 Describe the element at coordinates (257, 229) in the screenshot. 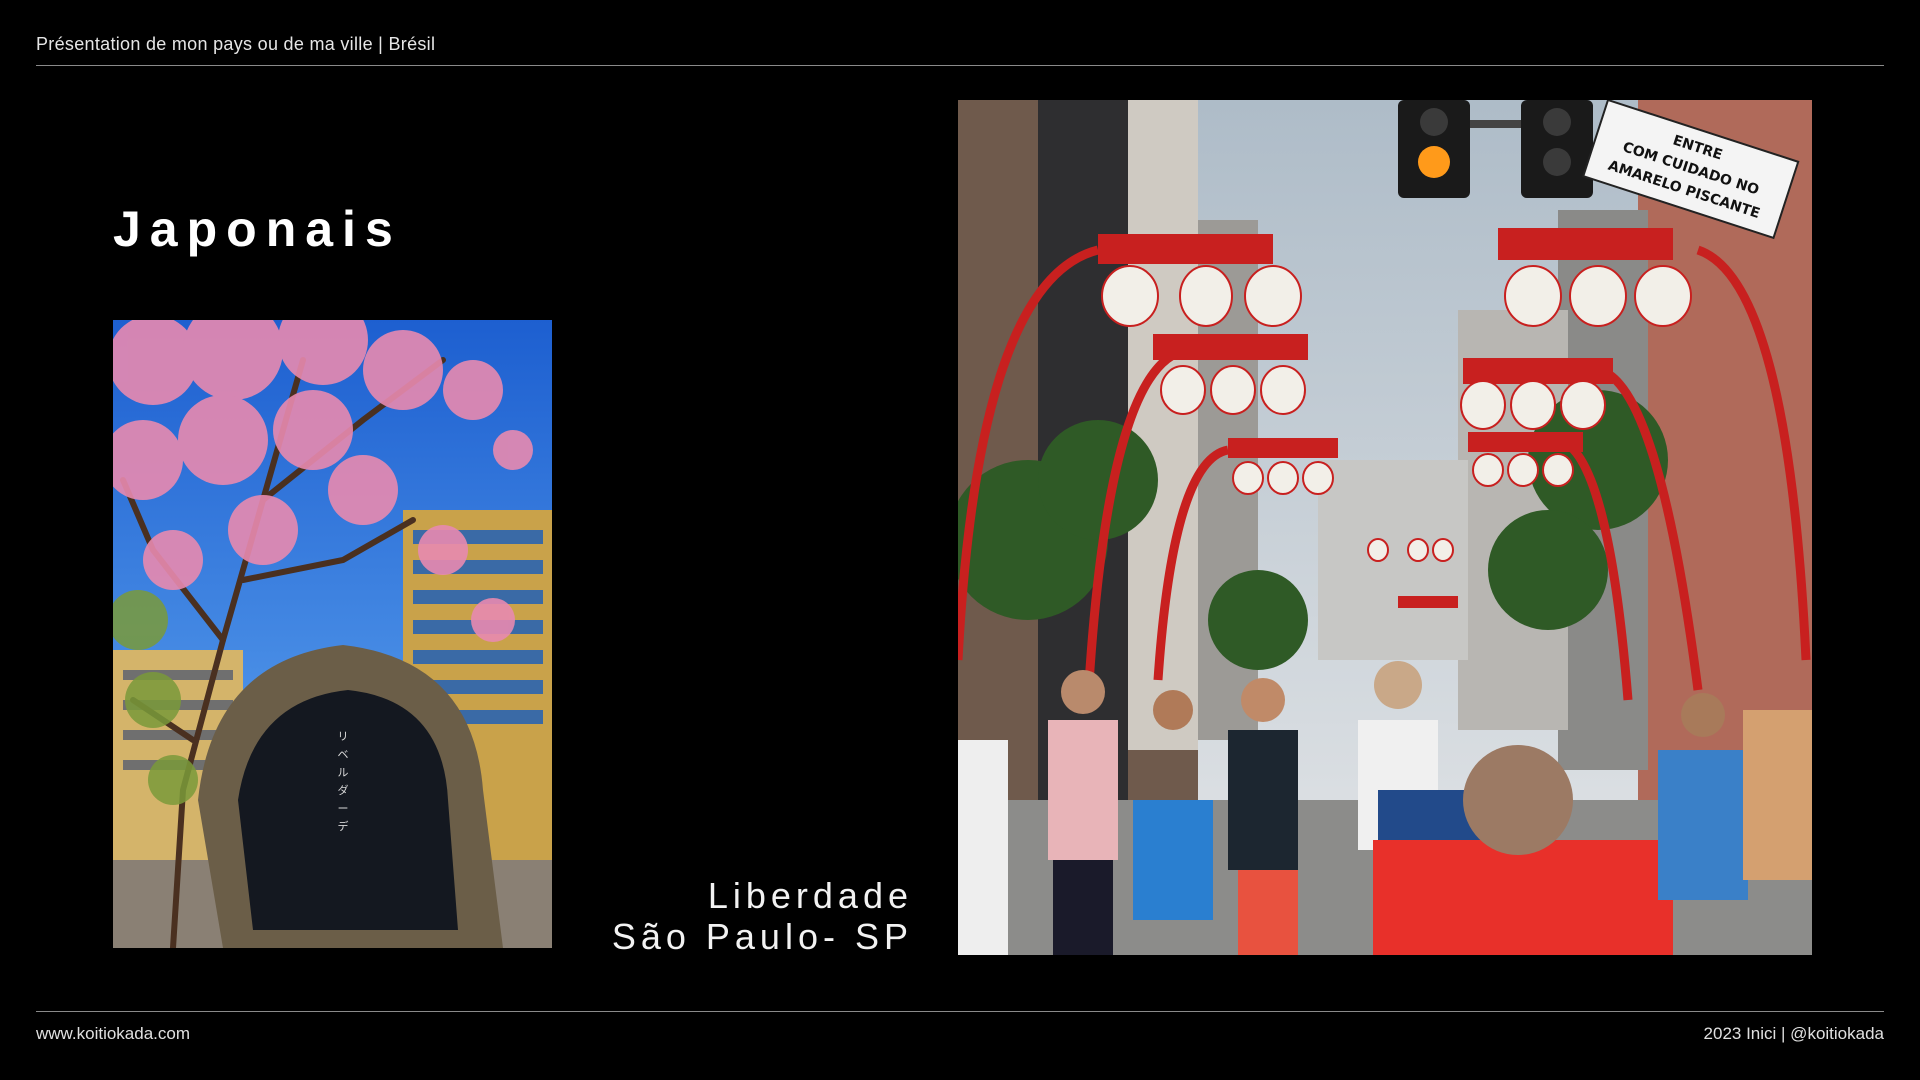

I see `slide-title: Japonais` at that location.